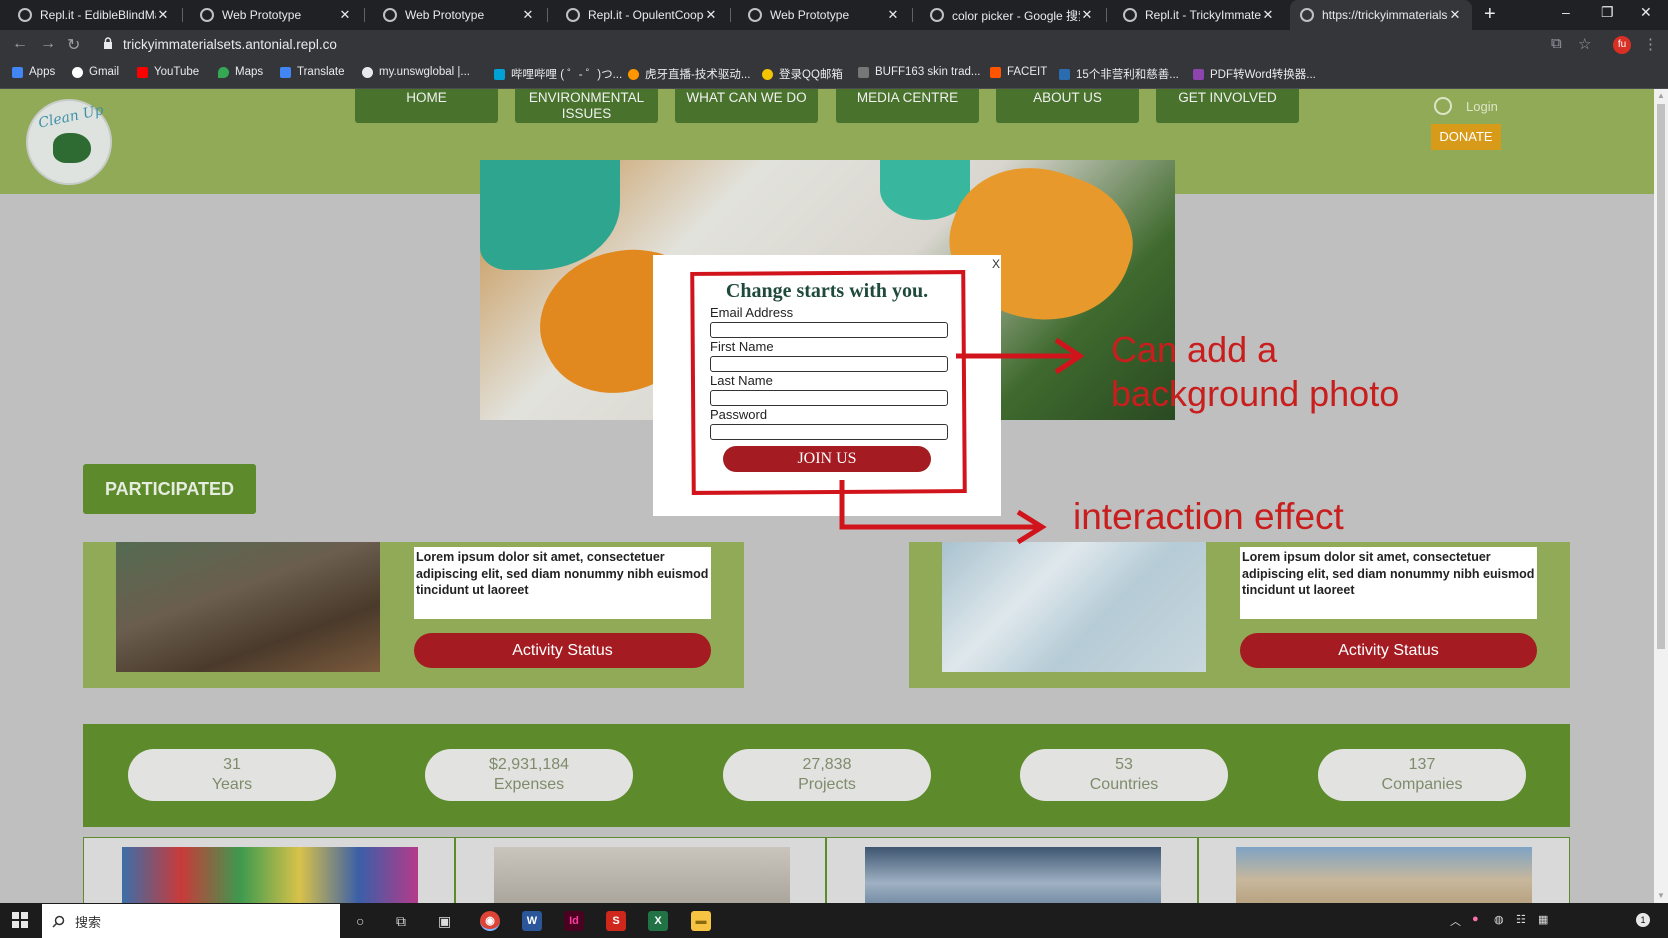  I want to click on search-placeholder: 搜索, so click(88, 922).